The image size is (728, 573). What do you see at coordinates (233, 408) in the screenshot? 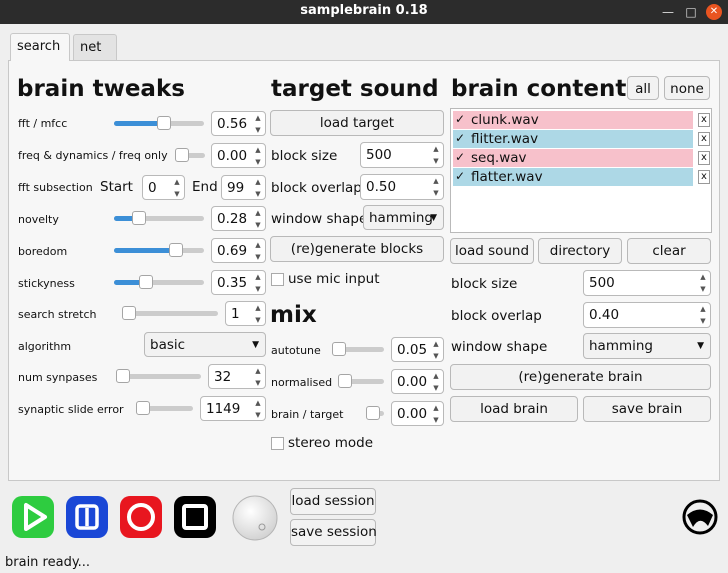
I see `synaptic-slide-input: 1149 ▲ ▼` at bounding box center [233, 408].